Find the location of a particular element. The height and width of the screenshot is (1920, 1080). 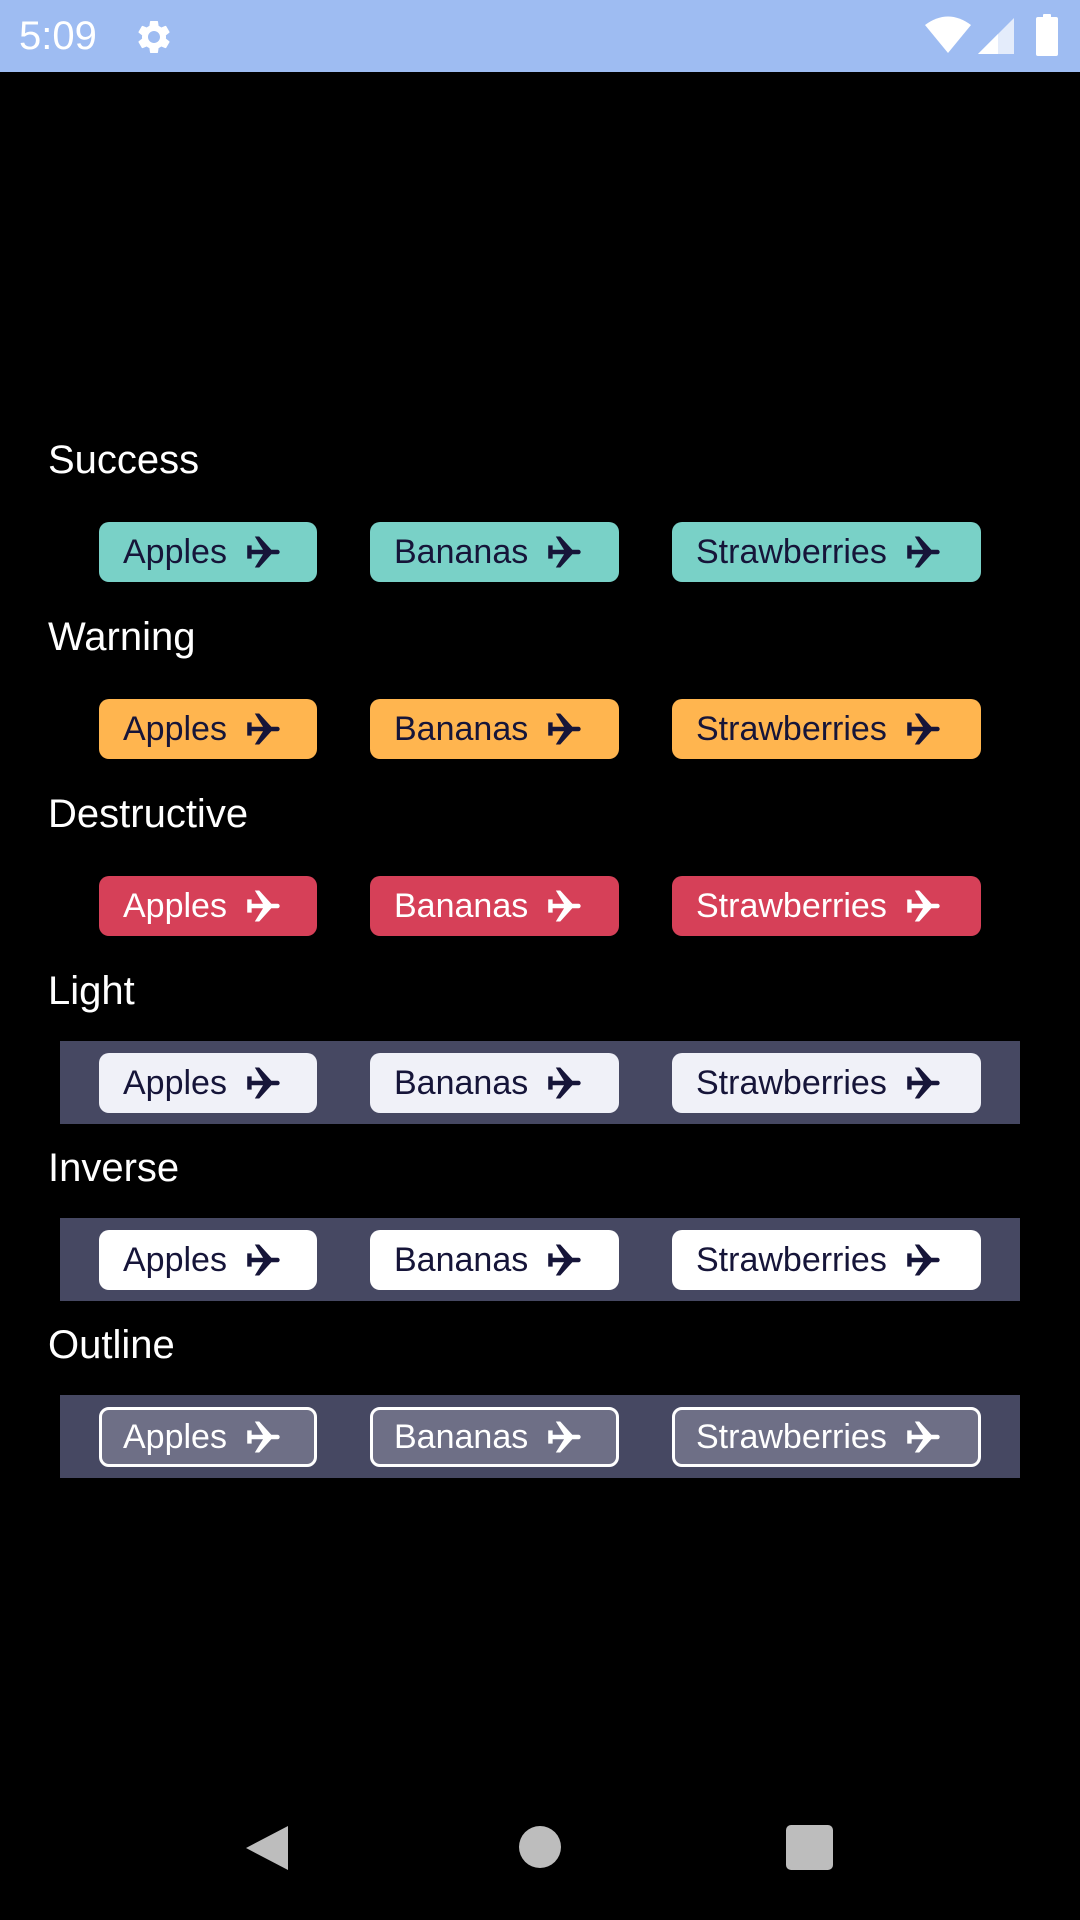

home-icon is located at coordinates (540, 1847).